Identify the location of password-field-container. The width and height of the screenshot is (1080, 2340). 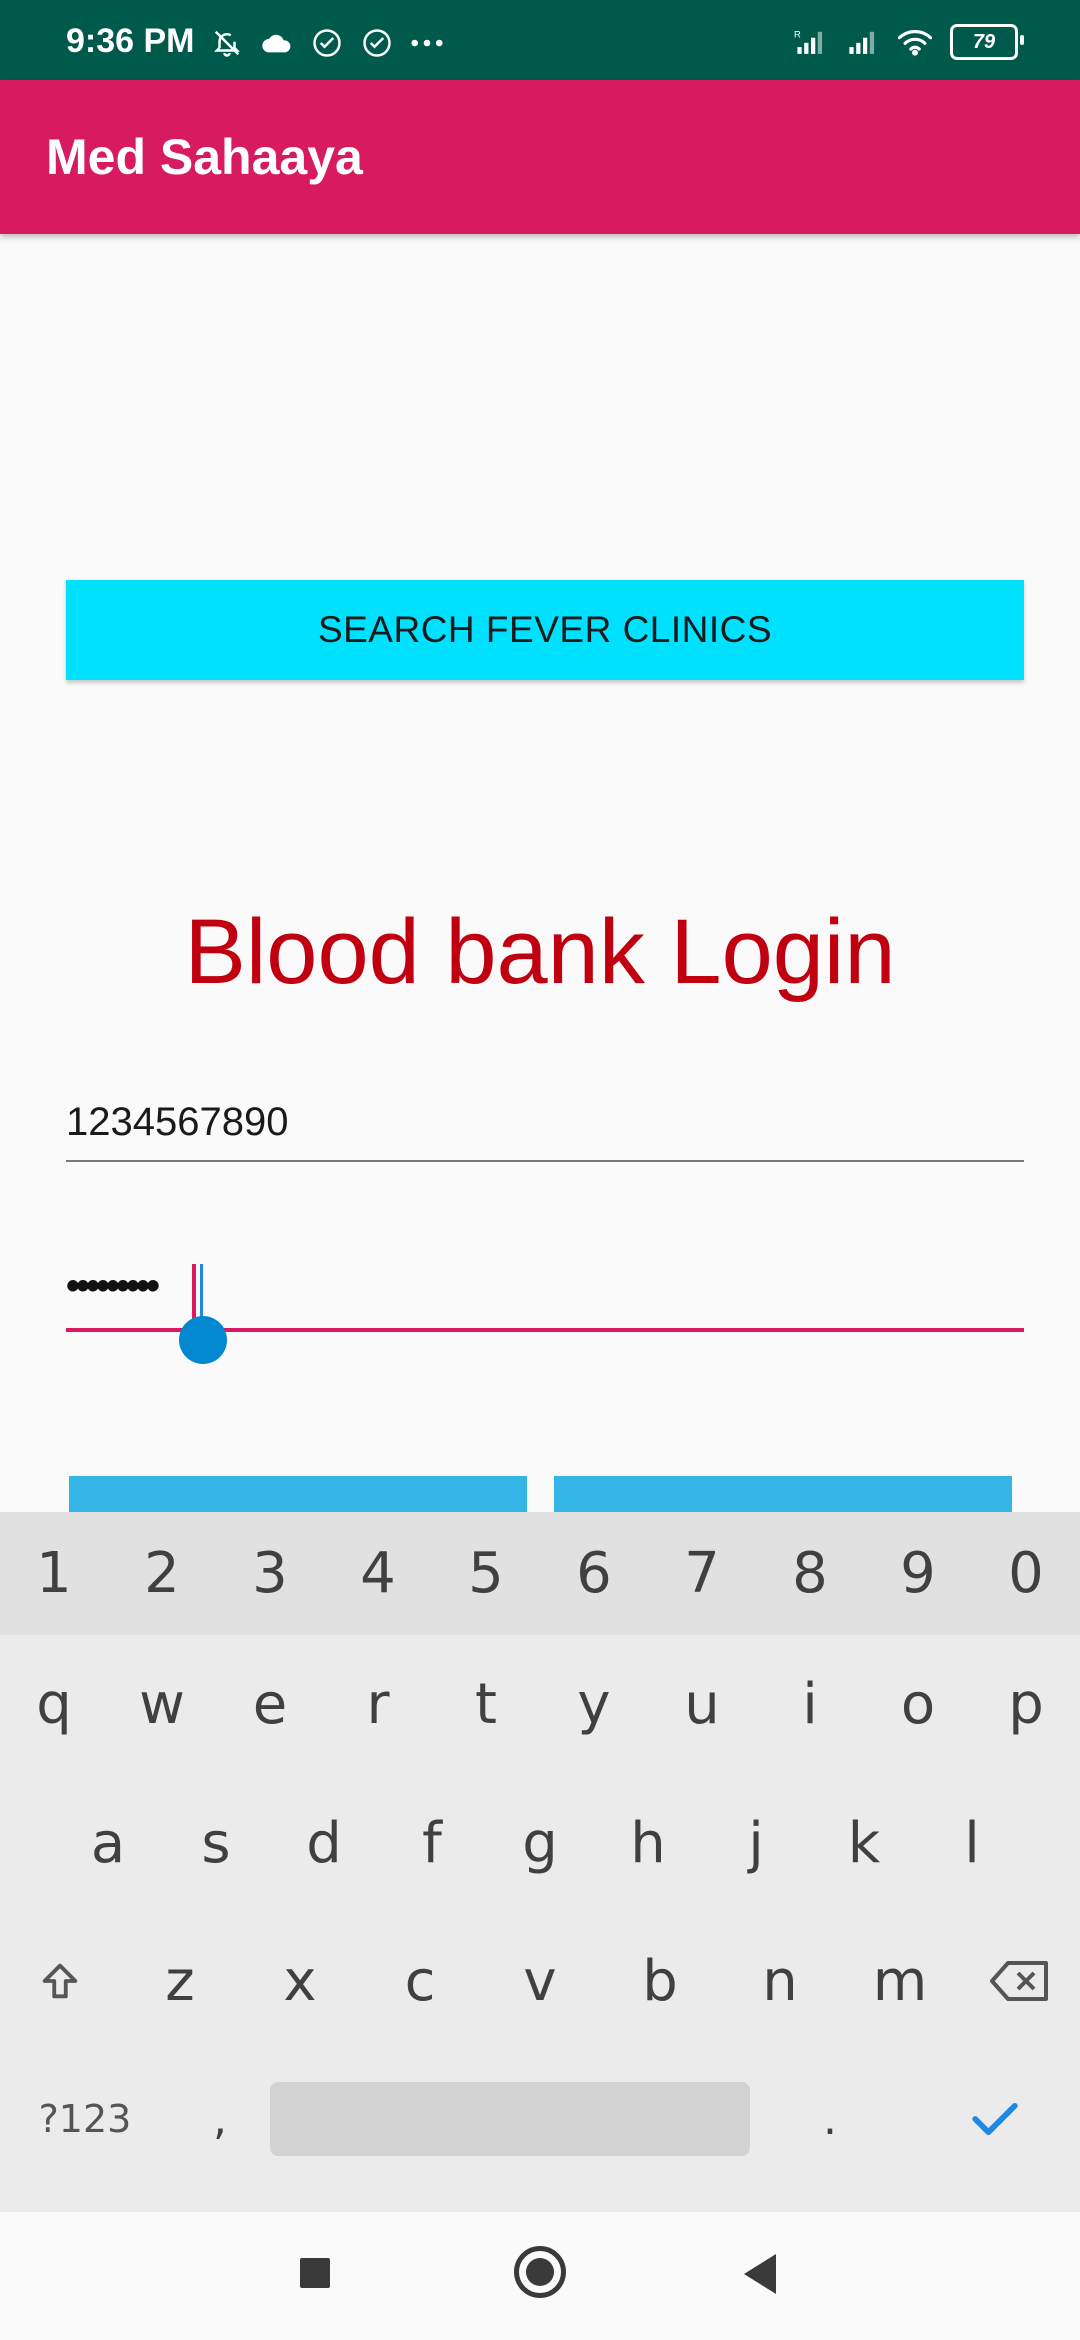
(545, 1307).